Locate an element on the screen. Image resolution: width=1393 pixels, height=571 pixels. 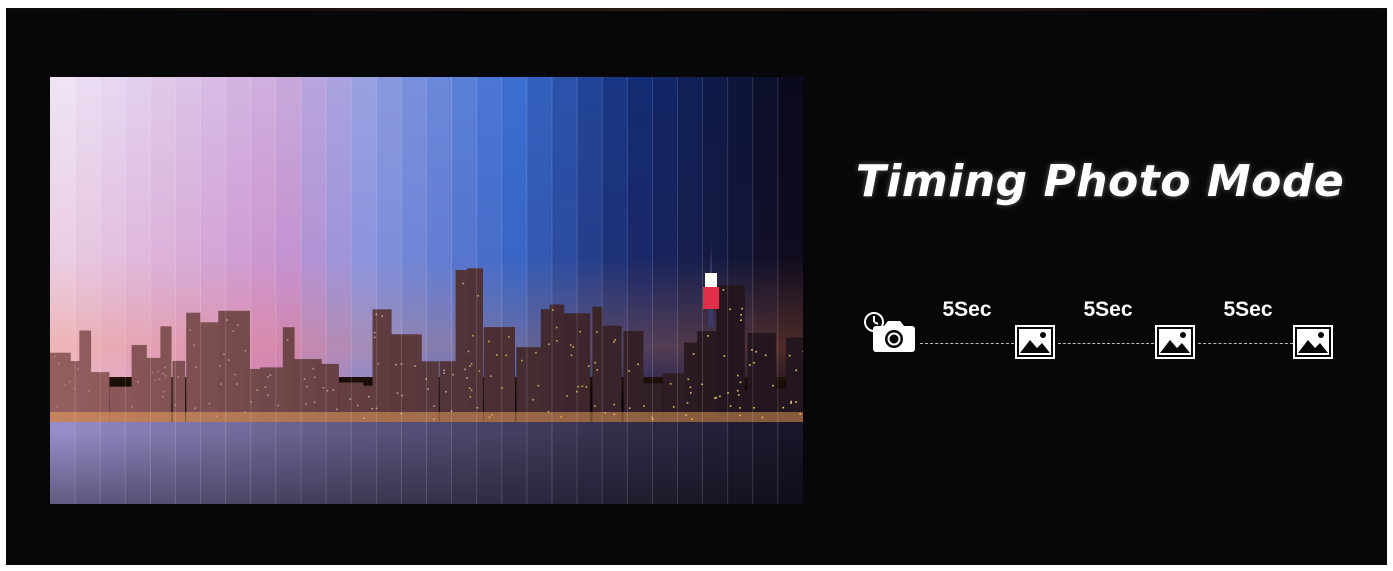
page-title: Timing Photo Mode is located at coordinates (1100, 181).